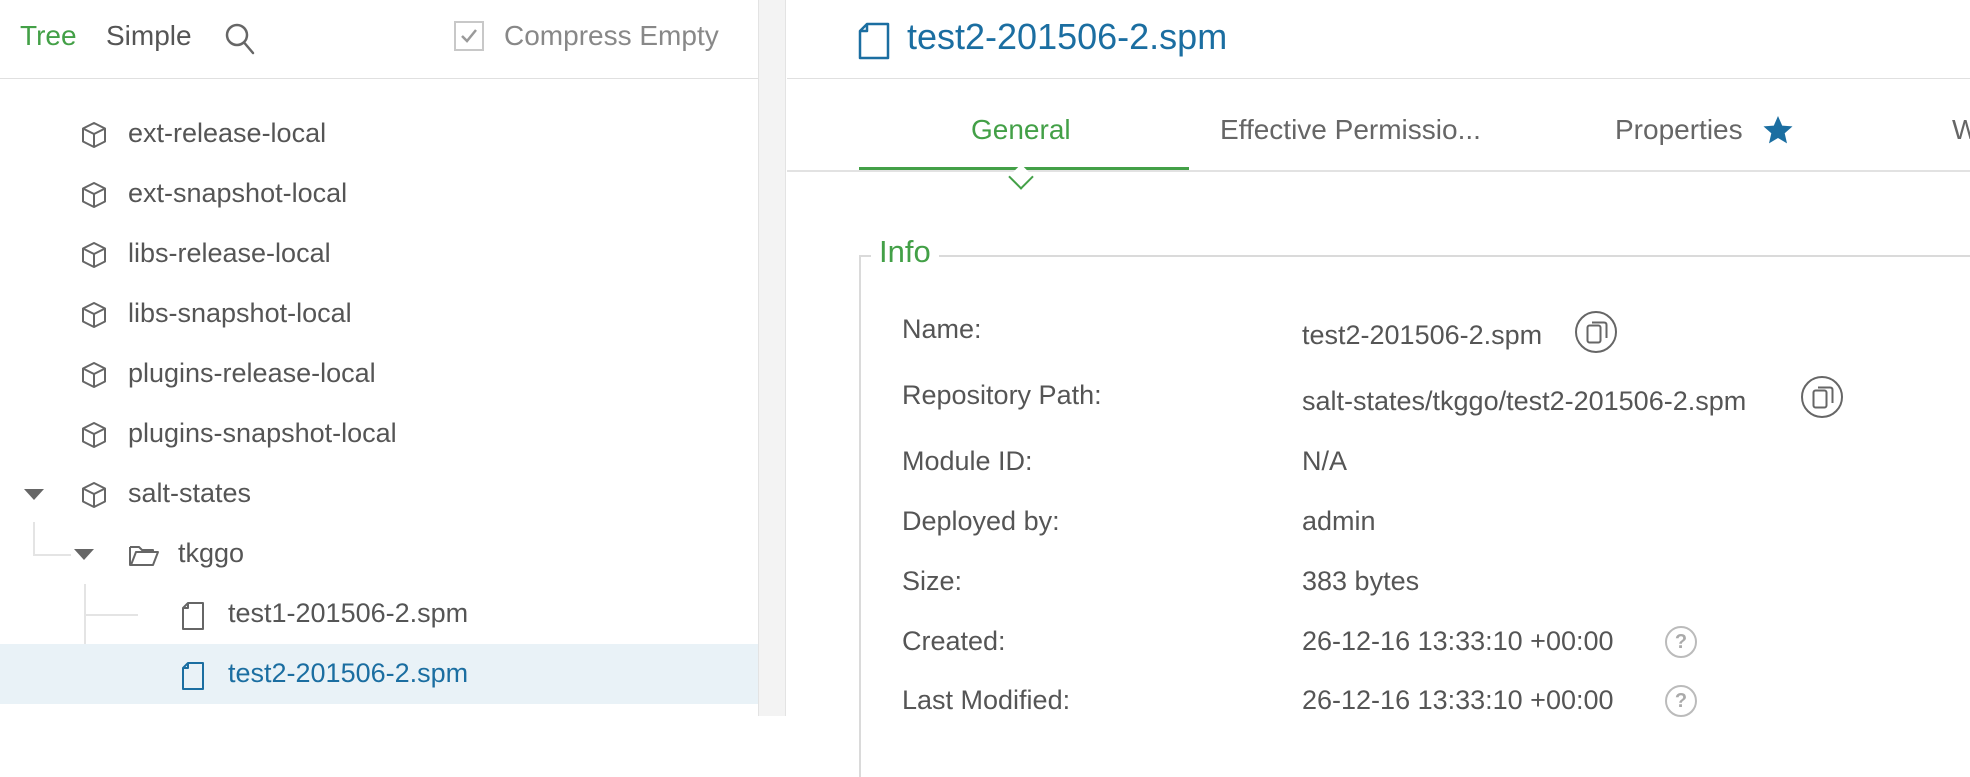 Image resolution: width=1970 pixels, height=777 pixels. What do you see at coordinates (149, 36) in the screenshot?
I see `tab-simple: Simple` at bounding box center [149, 36].